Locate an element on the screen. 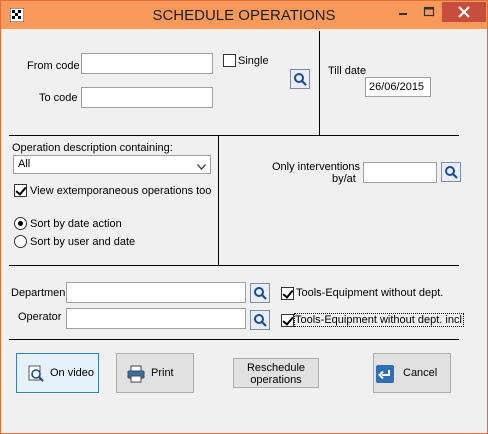 The width and height of the screenshot is (488, 434). department-input is located at coordinates (156, 292).